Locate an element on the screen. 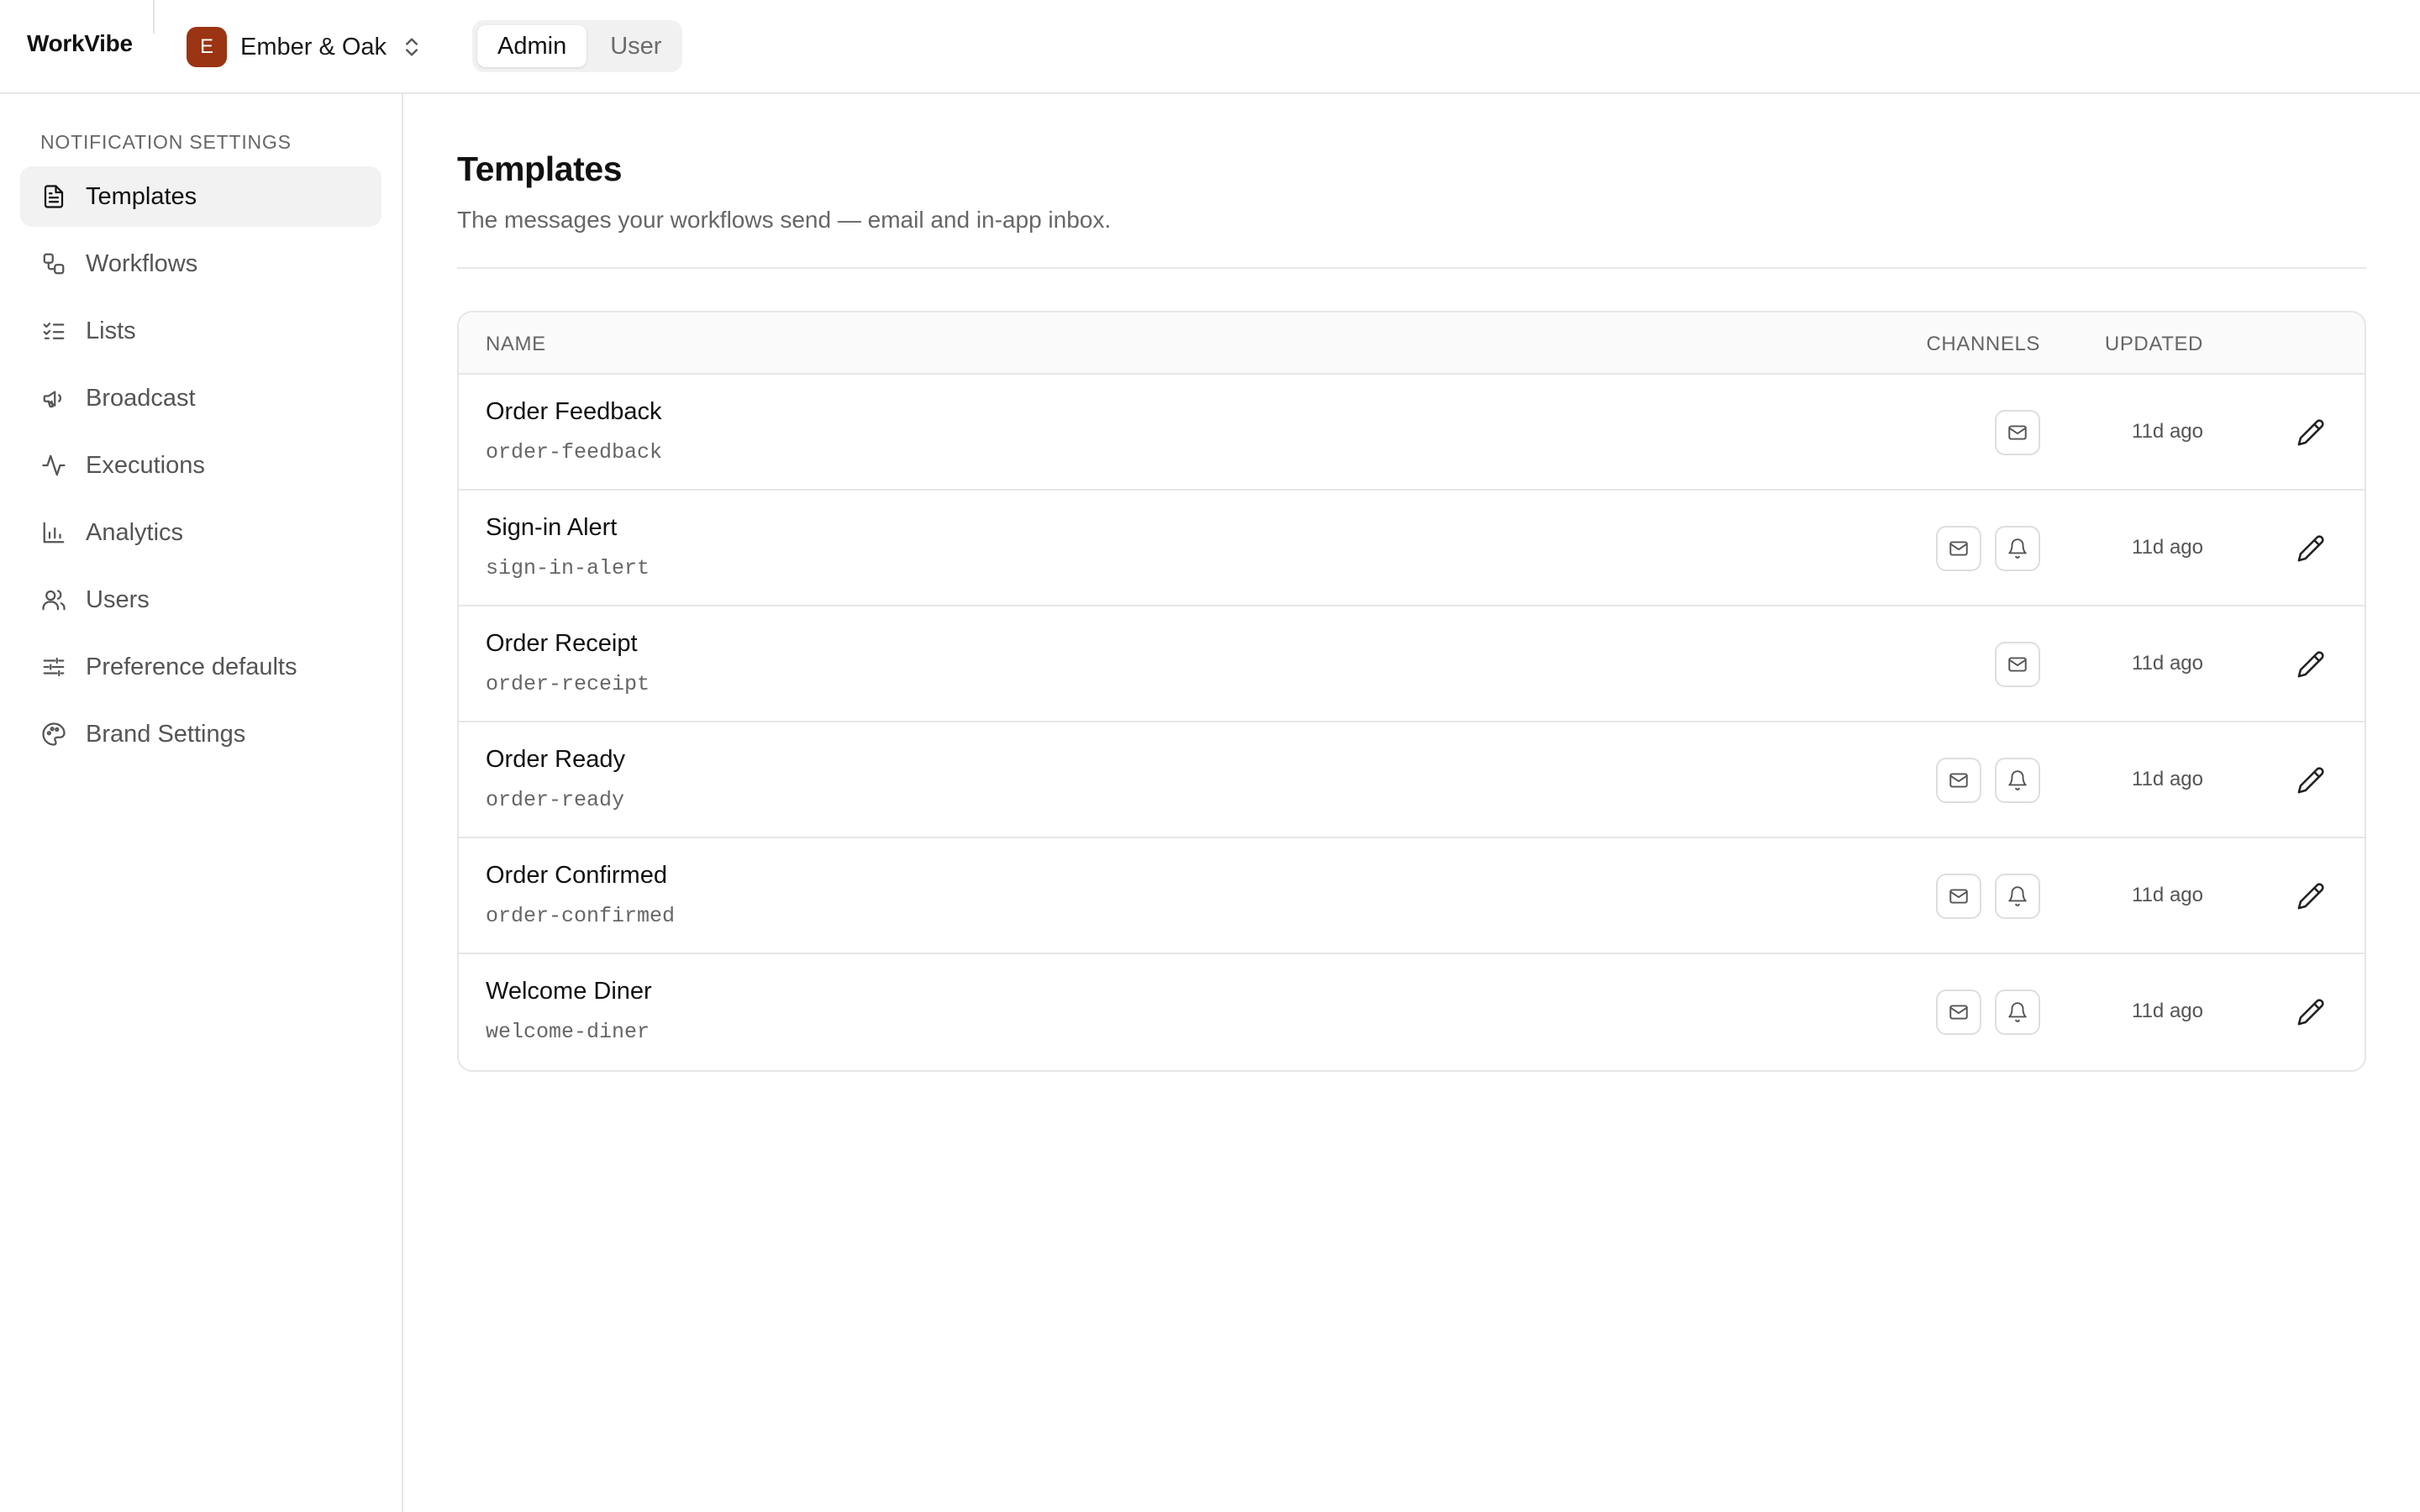  template-slug: welcome-diner is located at coordinates (568, 1032).